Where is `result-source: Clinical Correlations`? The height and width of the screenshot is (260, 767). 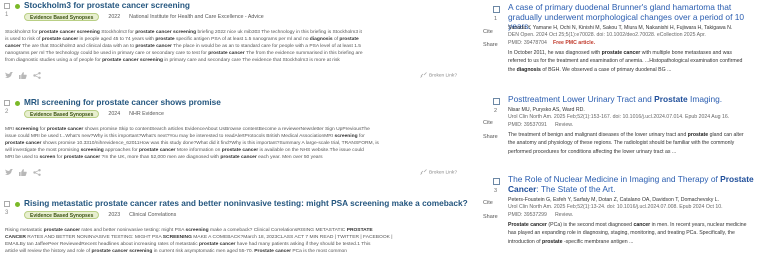
result-source: Clinical Correlations is located at coordinates (153, 215).